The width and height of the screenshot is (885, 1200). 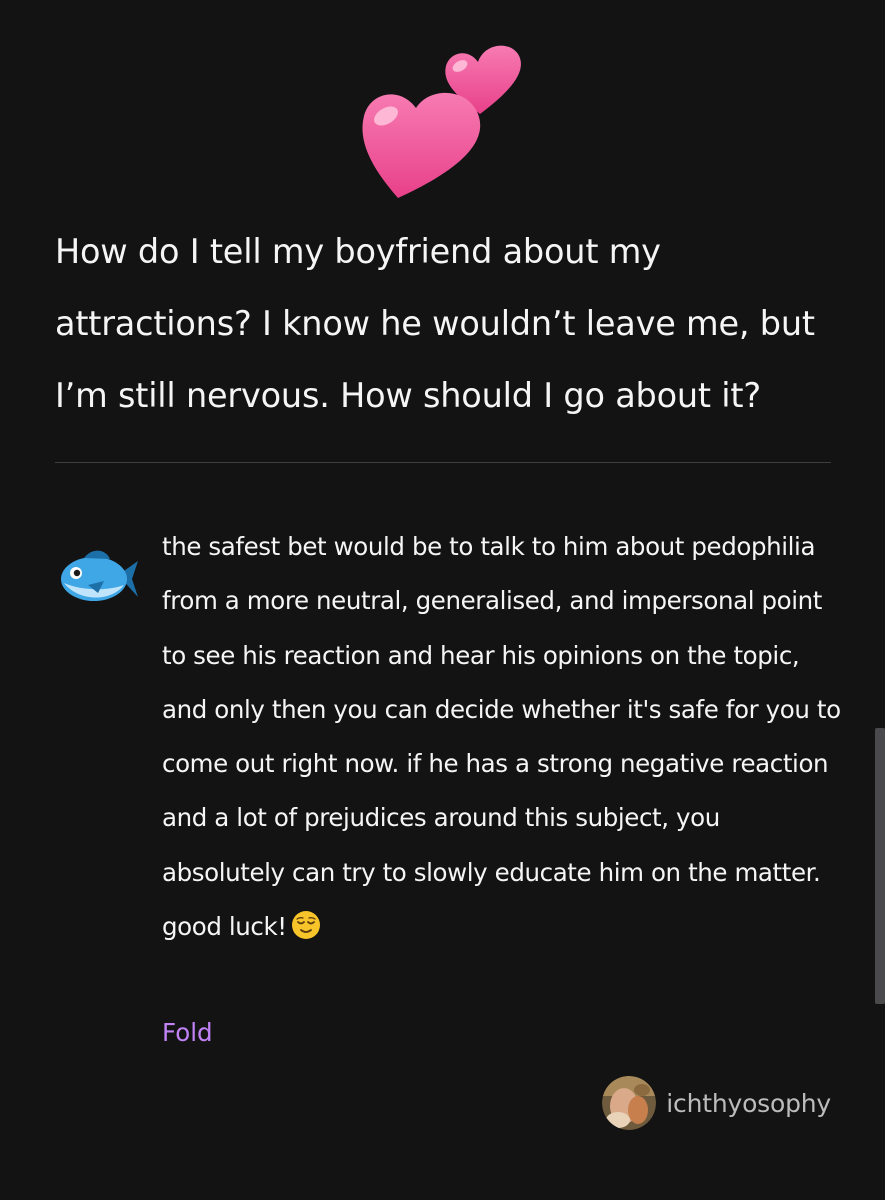 What do you see at coordinates (443, 462) in the screenshot?
I see `divider` at bounding box center [443, 462].